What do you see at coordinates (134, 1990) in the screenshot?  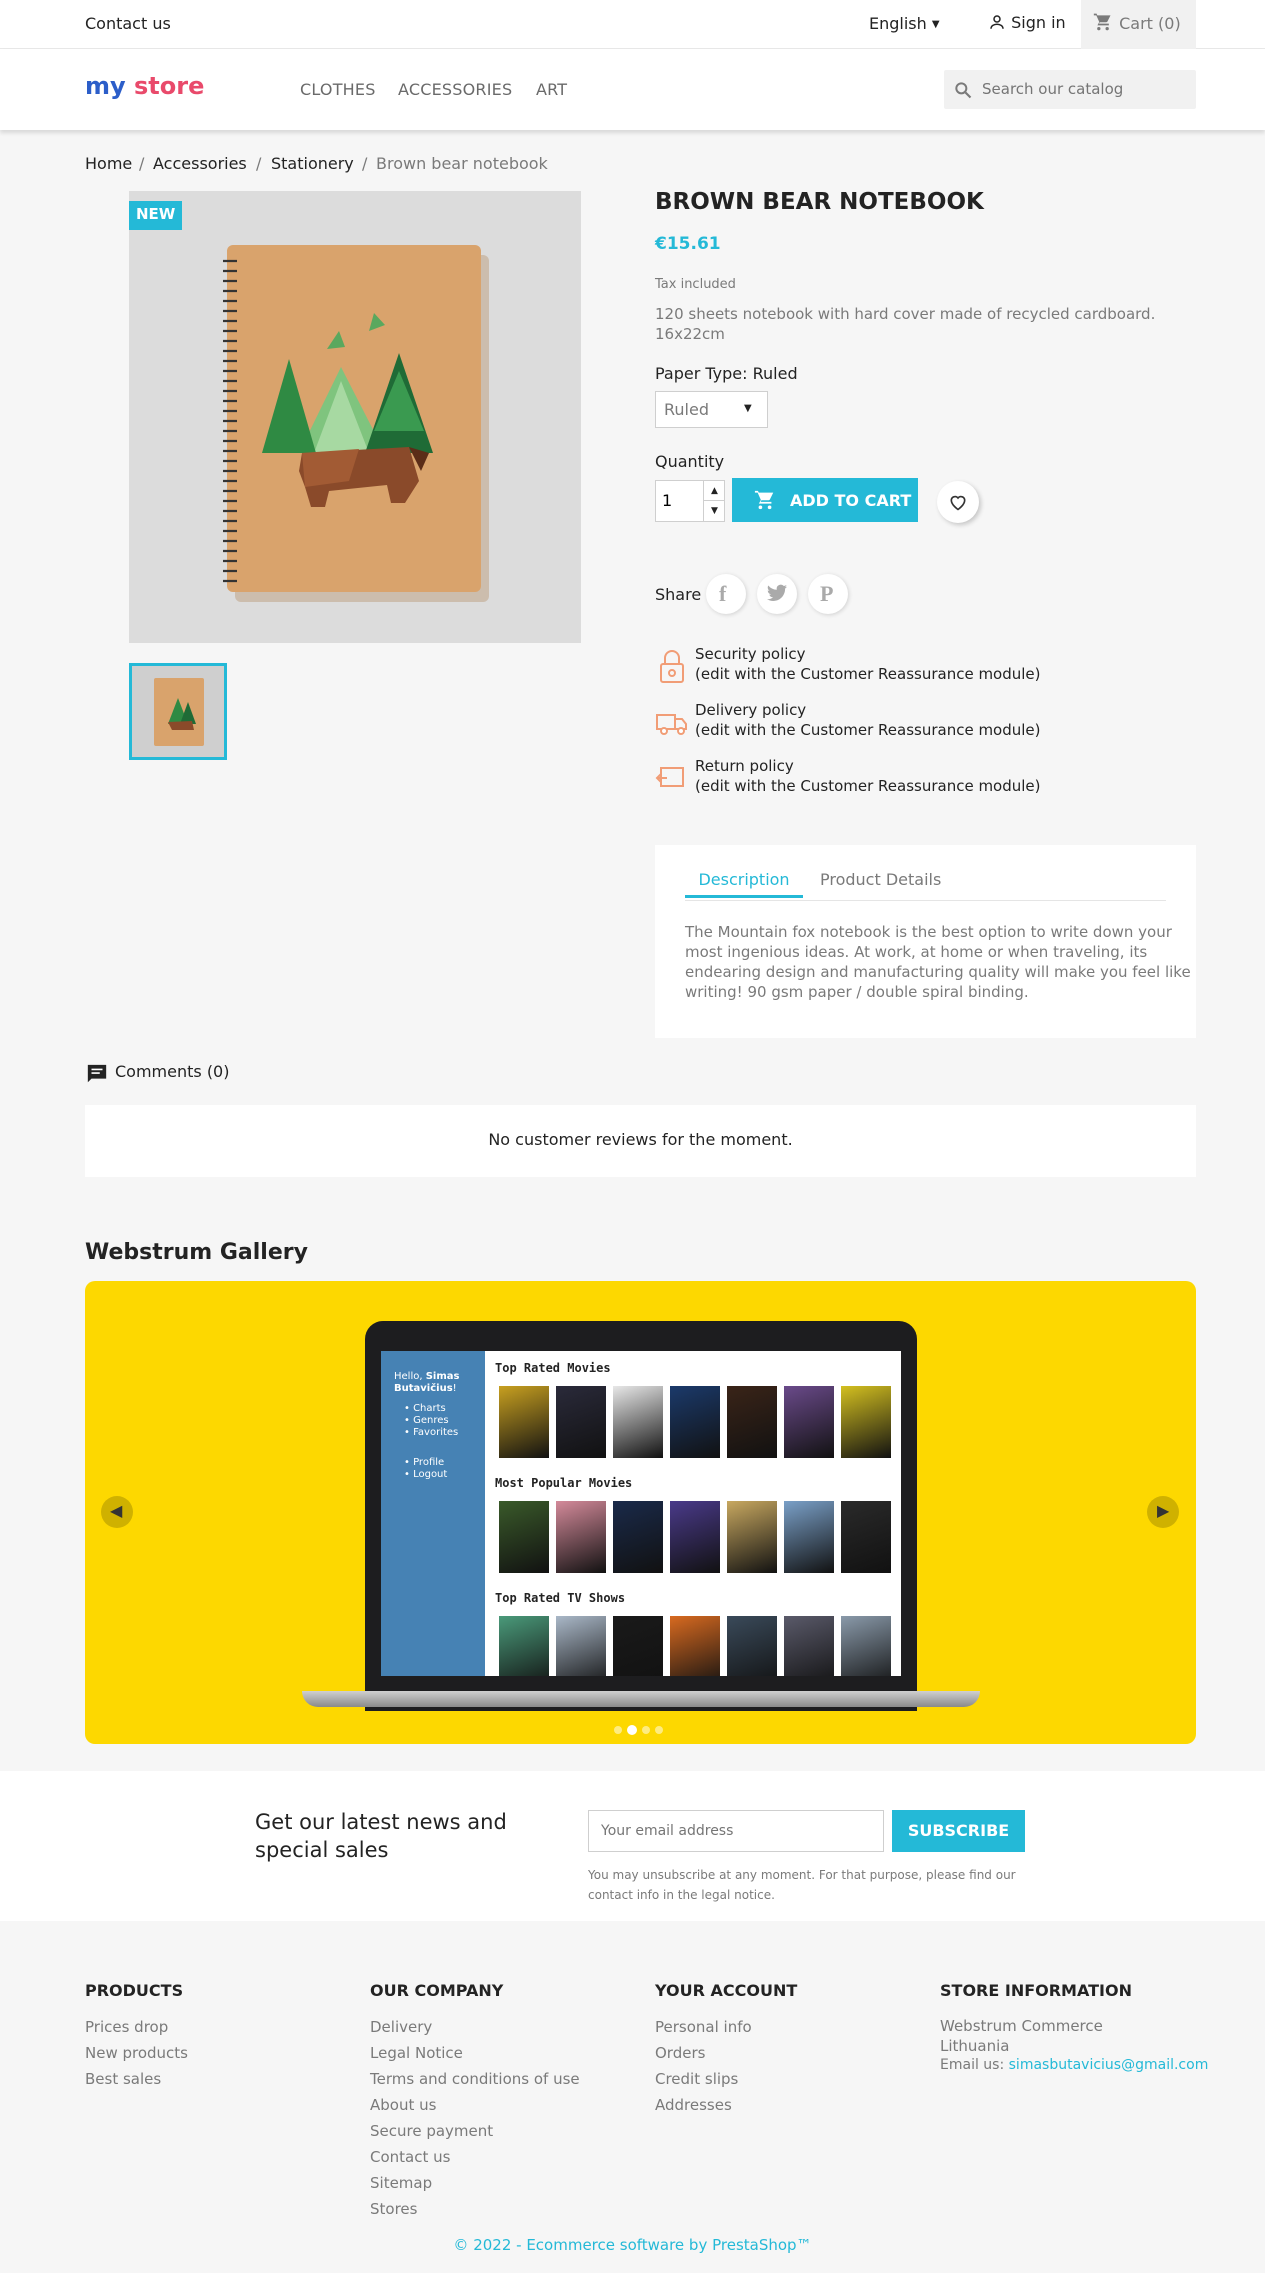 I see `footer-products-title: PRODUCTS` at bounding box center [134, 1990].